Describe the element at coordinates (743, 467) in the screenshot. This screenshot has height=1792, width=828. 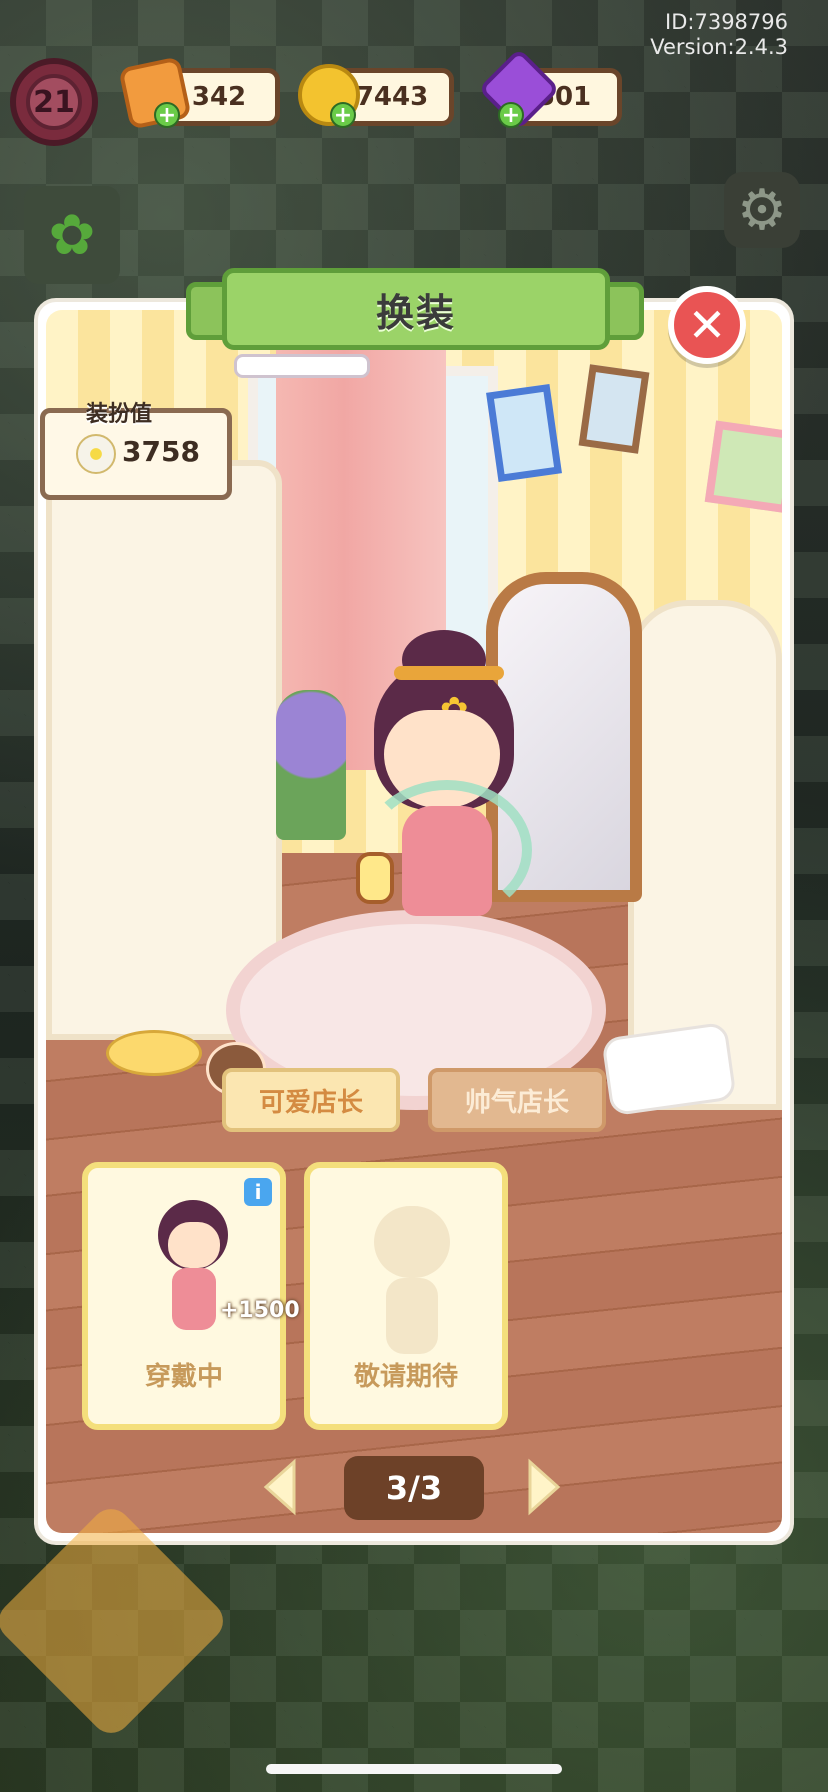
I see `wall-picture-pink` at that location.